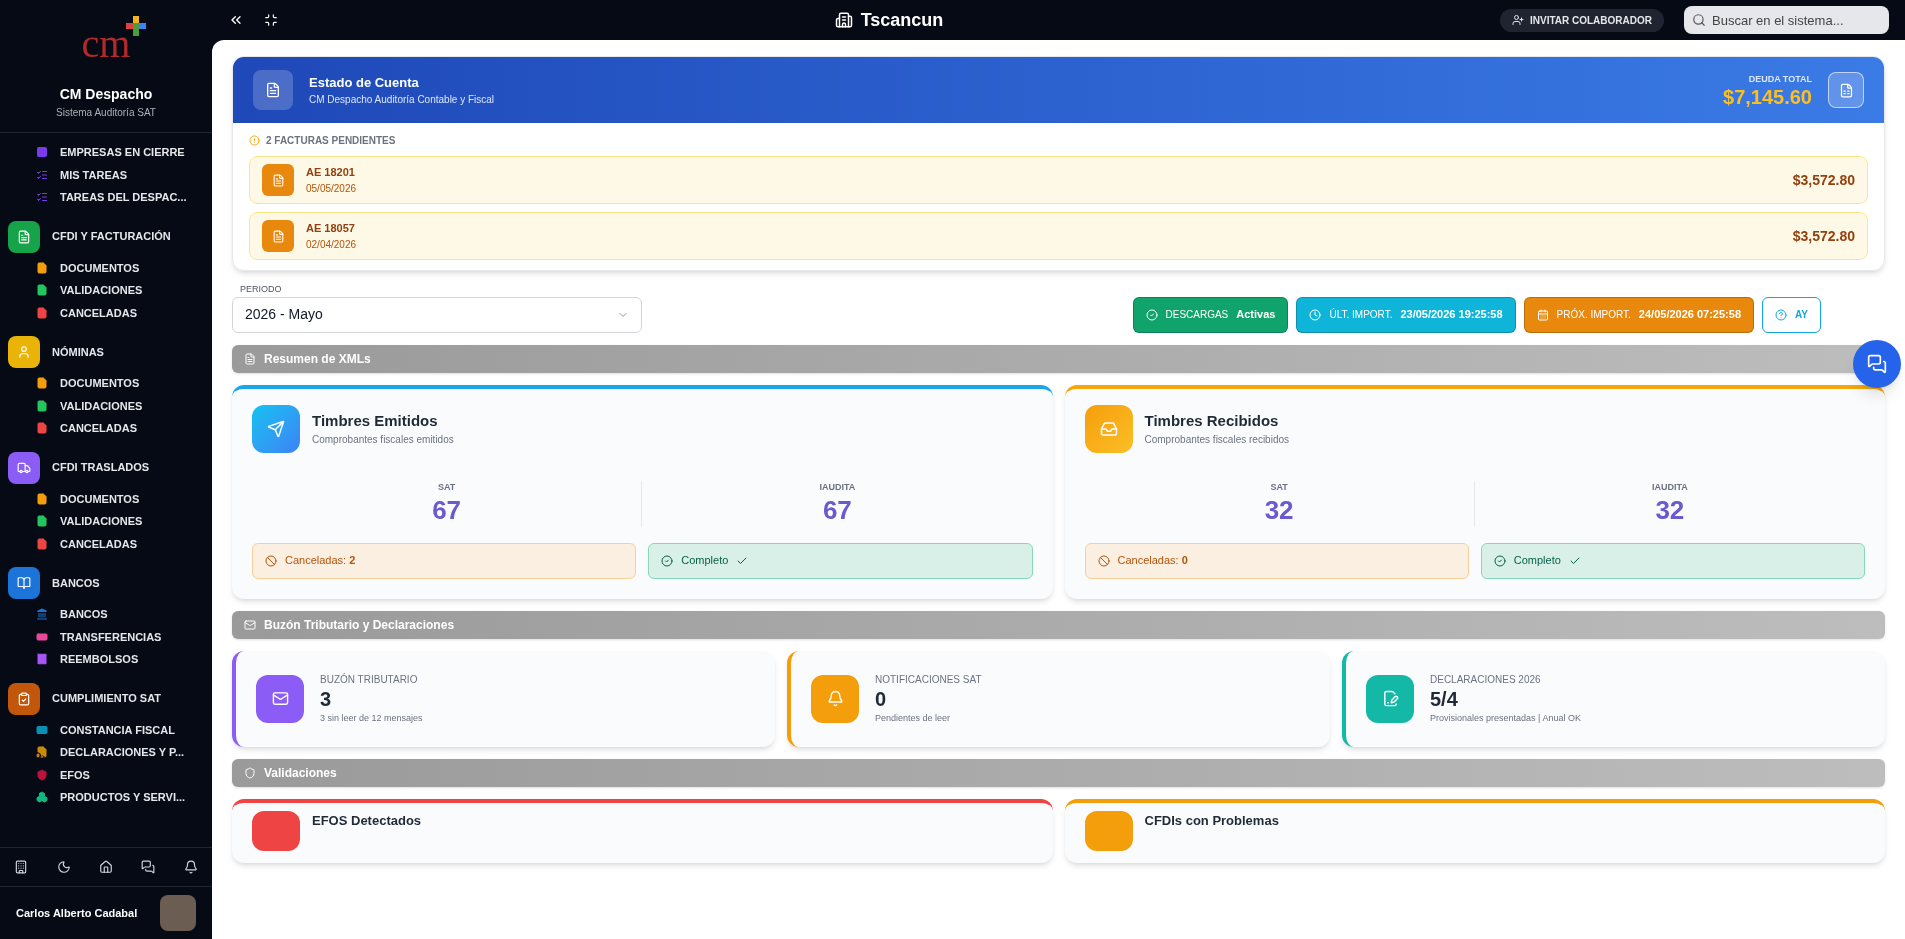 This screenshot has width=1905, height=939. Describe the element at coordinates (106, 352) in the screenshot. I see `nav-section: NÓMINAS` at that location.